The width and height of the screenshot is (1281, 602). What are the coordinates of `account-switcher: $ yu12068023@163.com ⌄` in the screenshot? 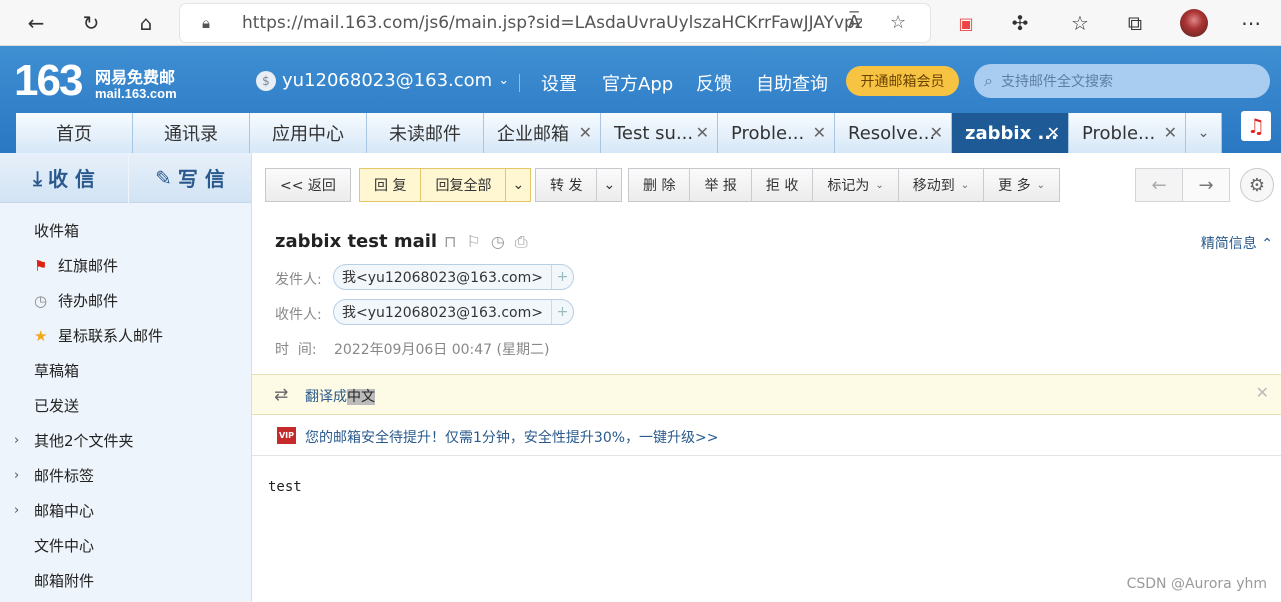 It's located at (382, 80).